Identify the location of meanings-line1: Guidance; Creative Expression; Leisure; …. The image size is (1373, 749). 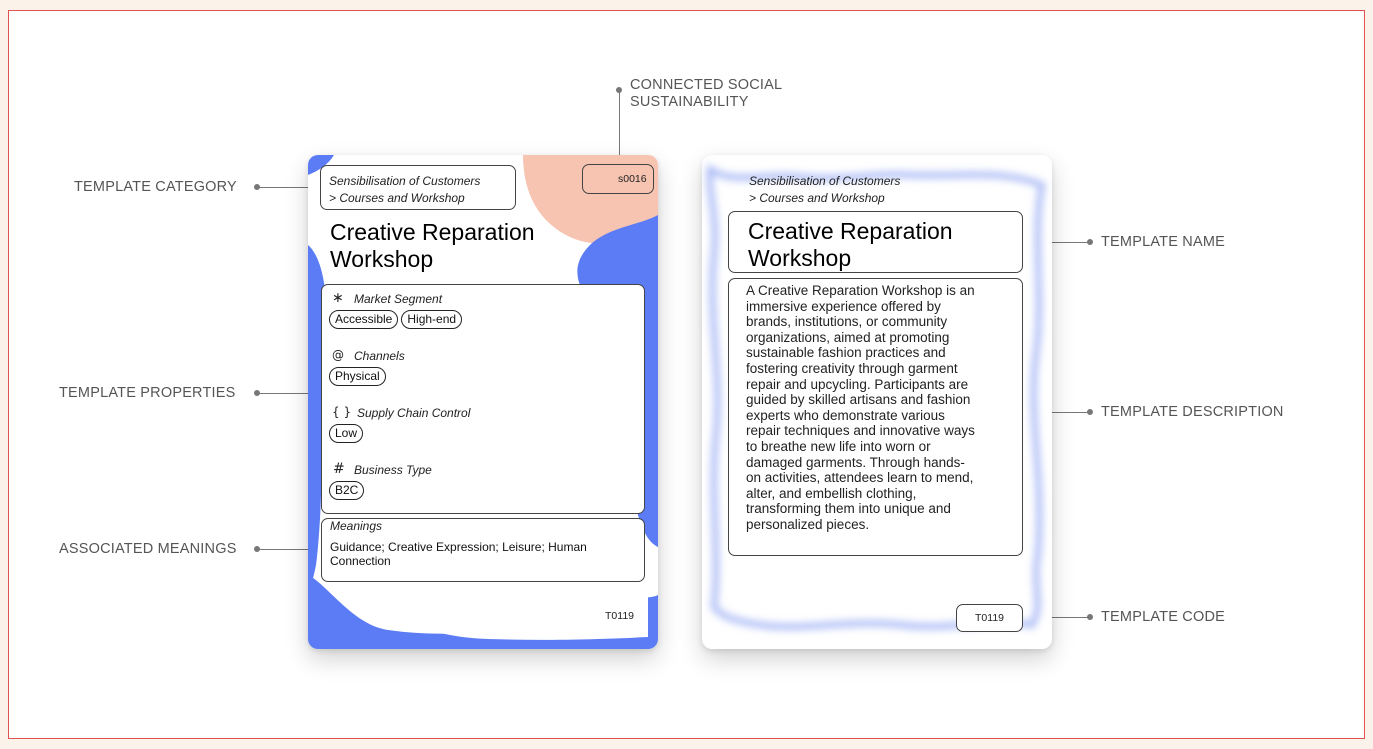
(458, 547).